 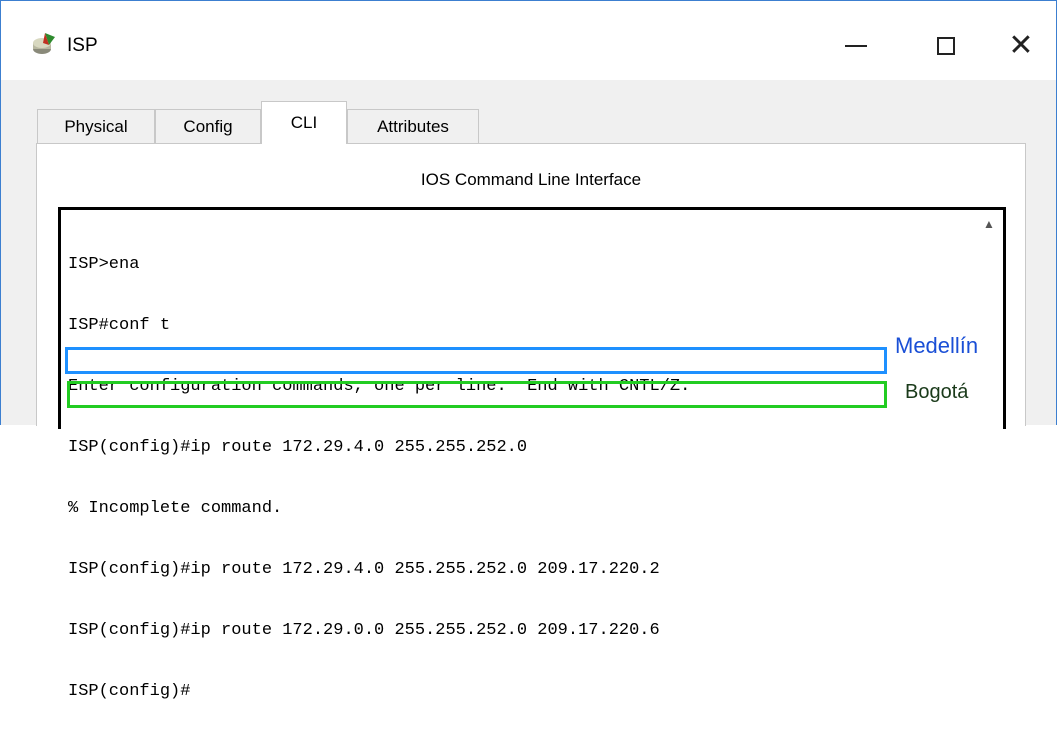 I want to click on medellin-highlight-box, so click(x=476, y=360).